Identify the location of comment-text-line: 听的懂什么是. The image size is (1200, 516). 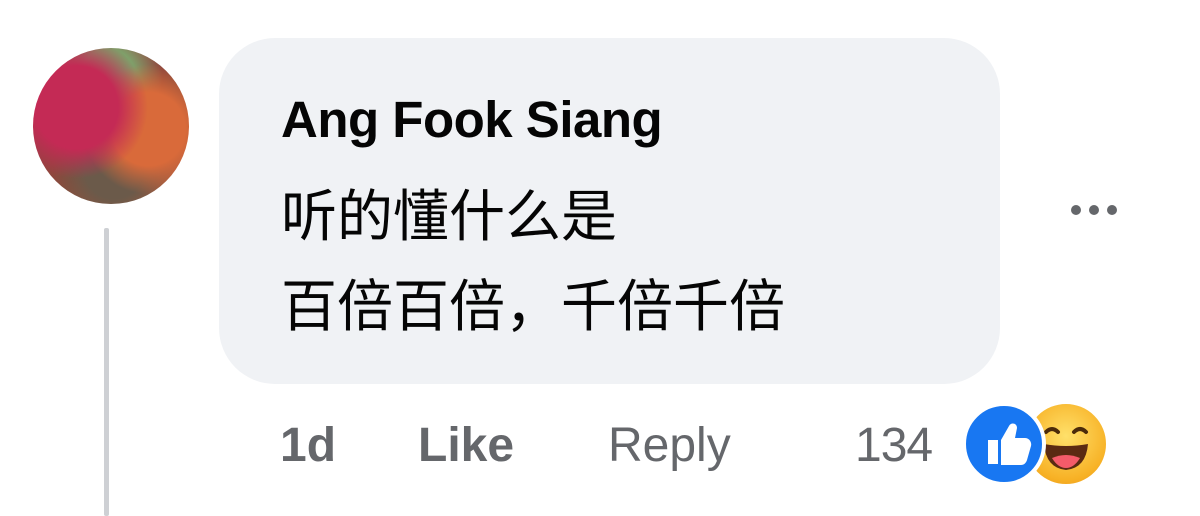
(449, 217).